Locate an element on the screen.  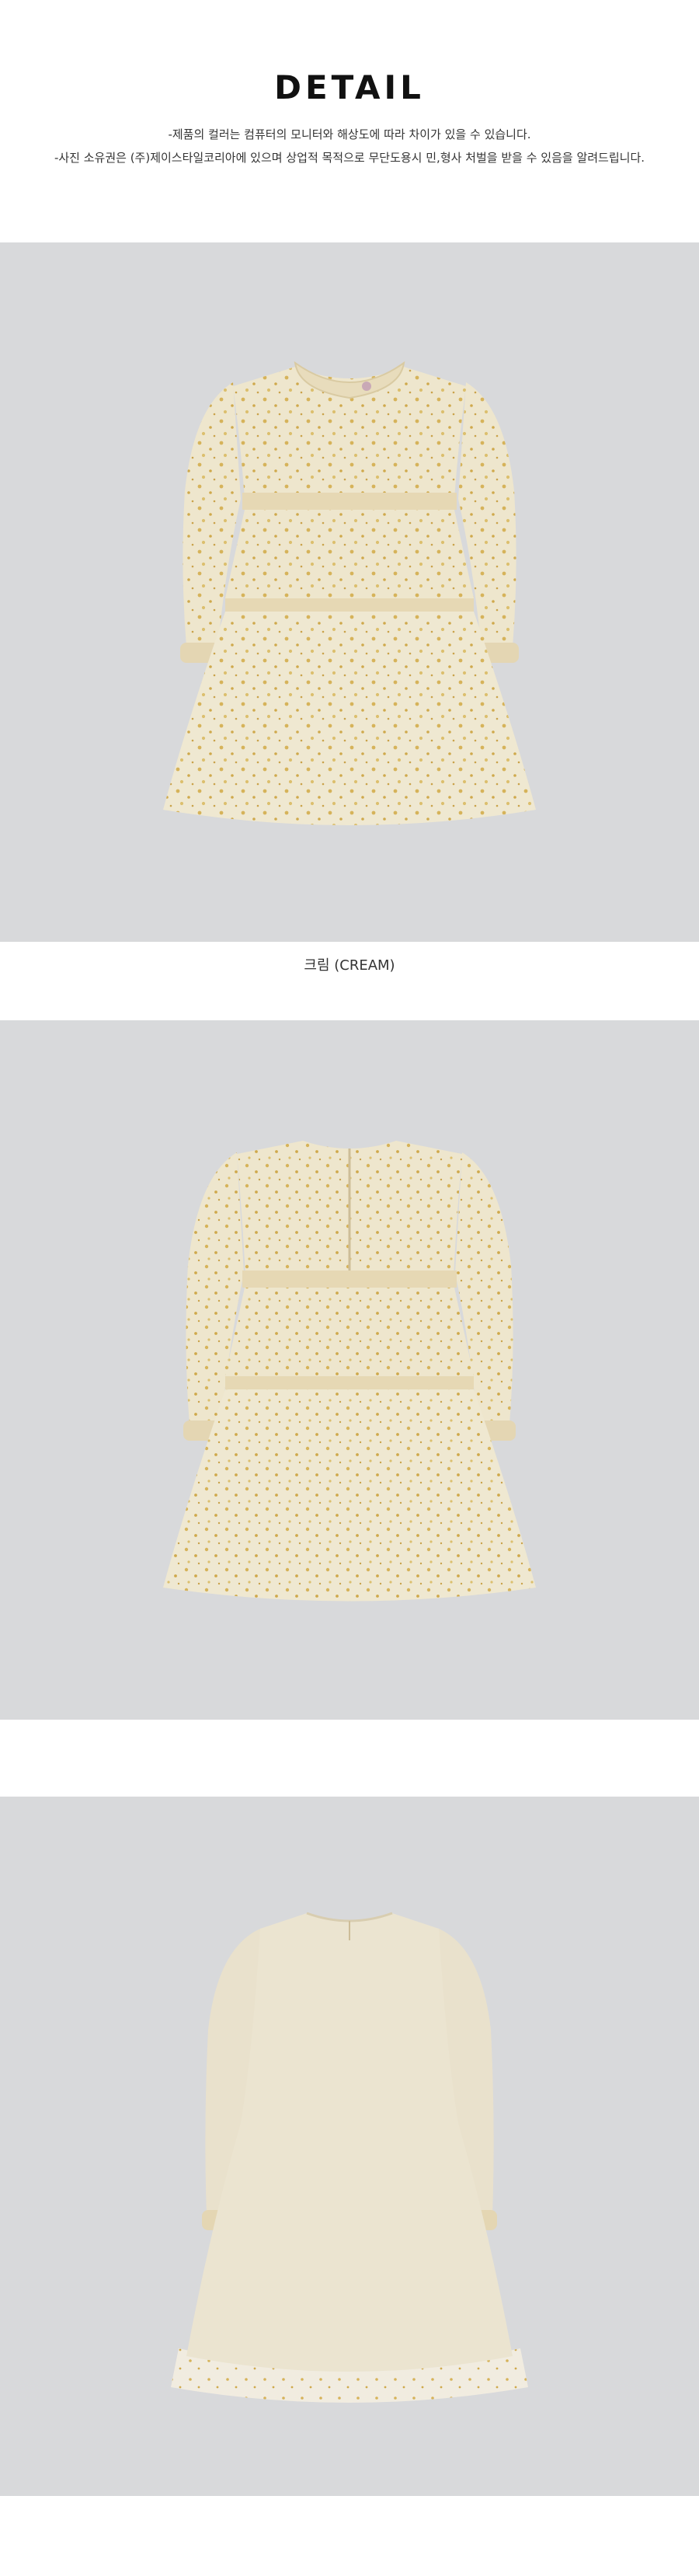
color-caption: 크림 (CREAM) is located at coordinates (349, 965).